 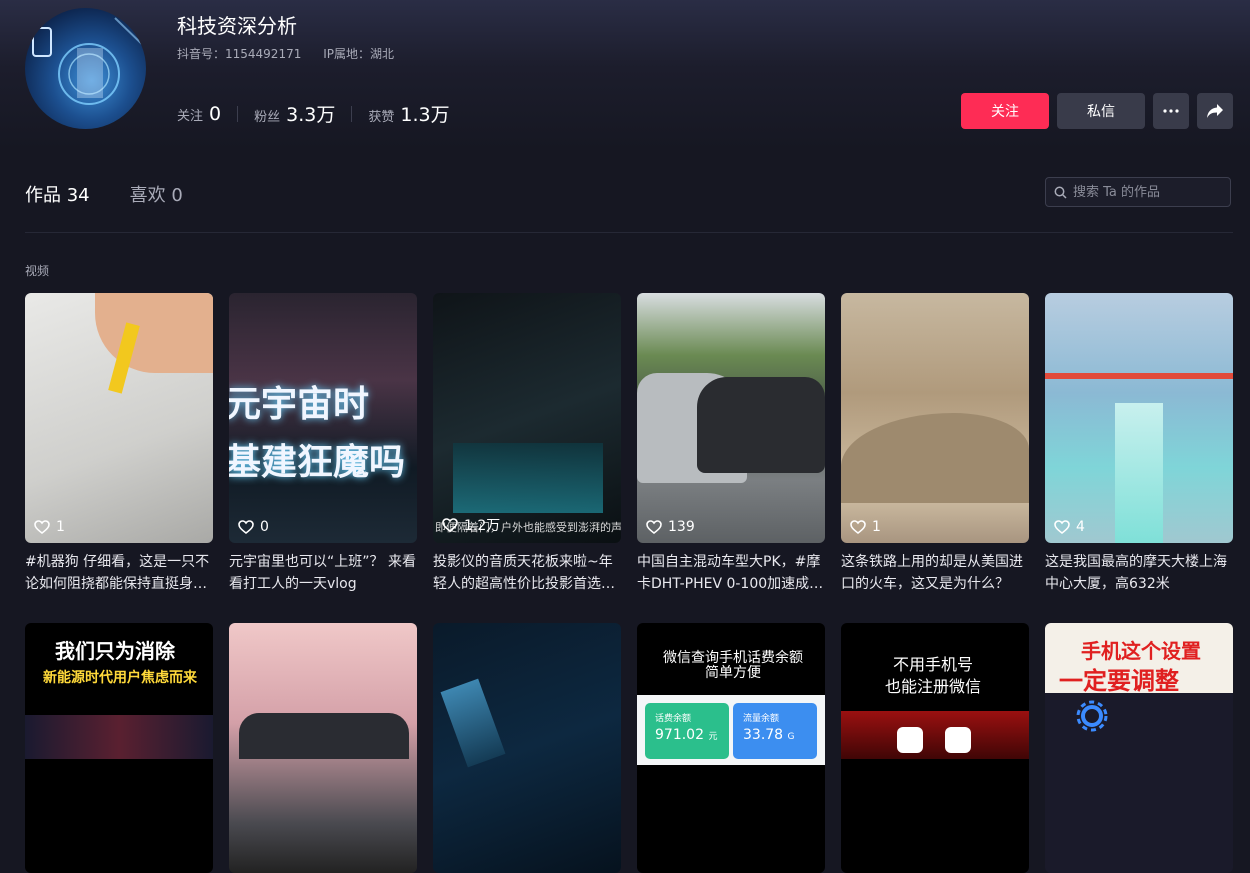 I want to click on stat-value: 0, so click(x=215, y=113).